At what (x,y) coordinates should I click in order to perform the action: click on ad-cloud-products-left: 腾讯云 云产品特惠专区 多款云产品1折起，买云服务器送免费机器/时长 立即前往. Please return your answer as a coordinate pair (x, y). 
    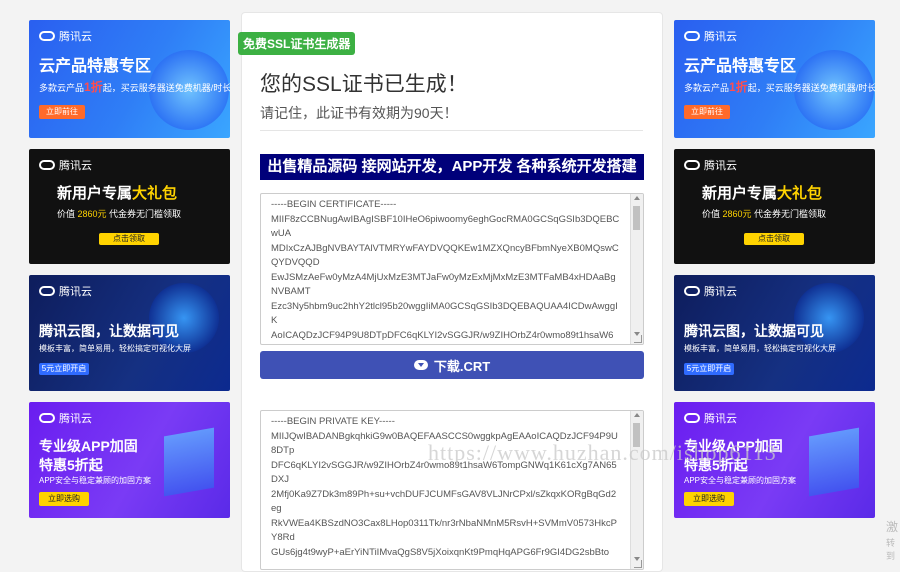
    Looking at the image, I should click on (129, 79).